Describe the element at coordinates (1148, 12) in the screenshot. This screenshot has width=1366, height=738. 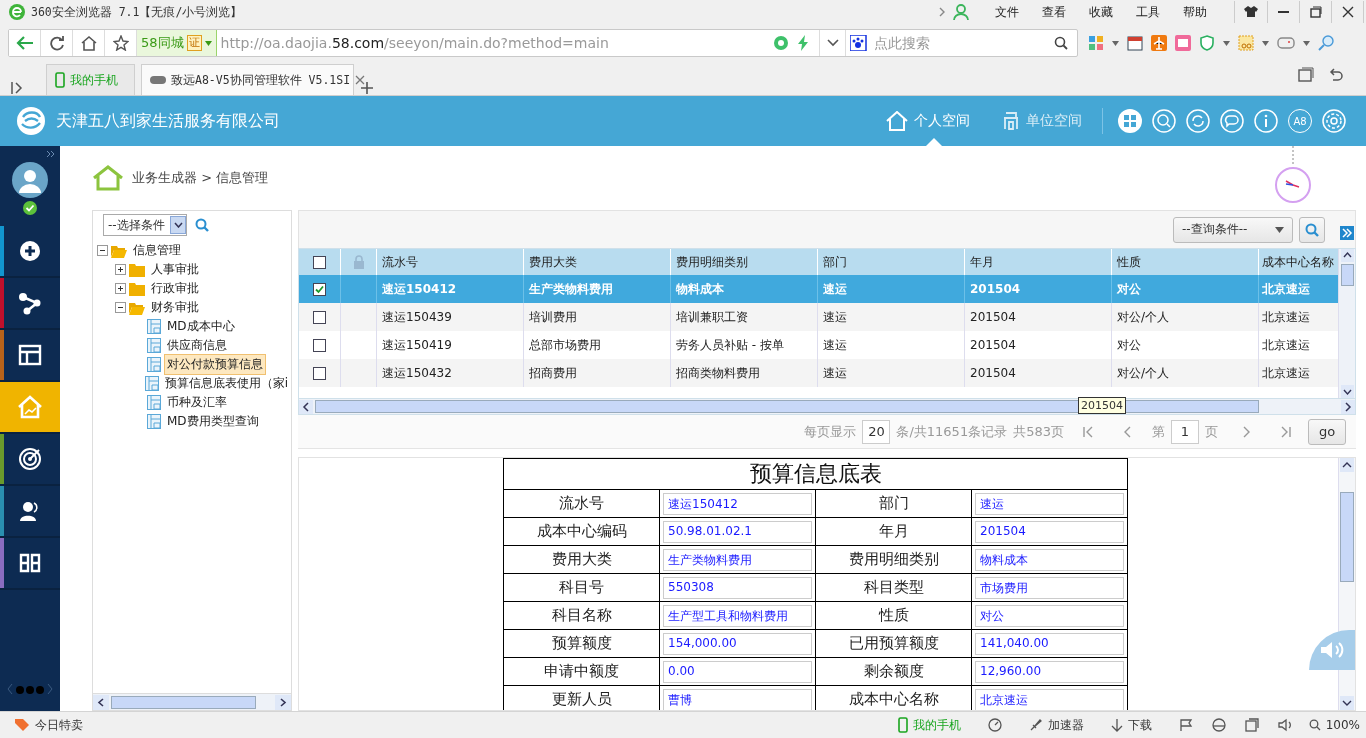
I see `menu-item: 工具` at that location.